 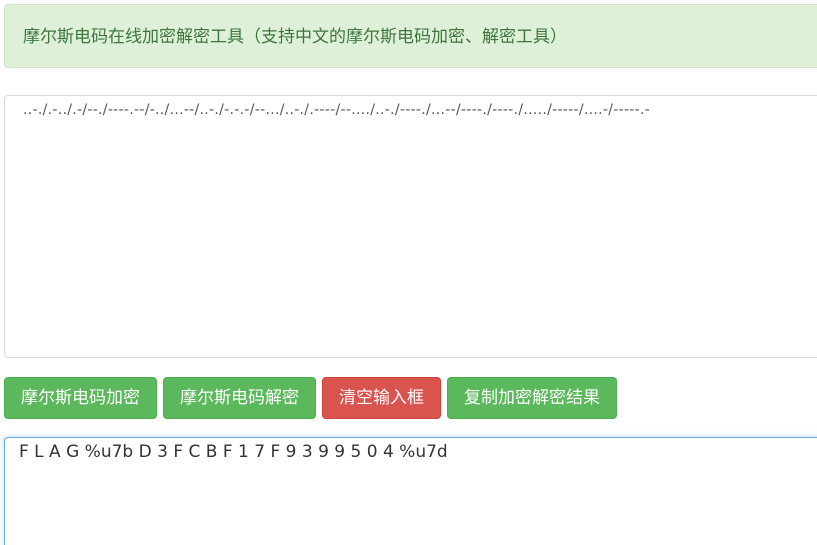 I want to click on action-button-row: 摩尔斯电码加密 摩尔斯电码解密 清空输入框 复制加密解密结果, so click(x=310, y=398).